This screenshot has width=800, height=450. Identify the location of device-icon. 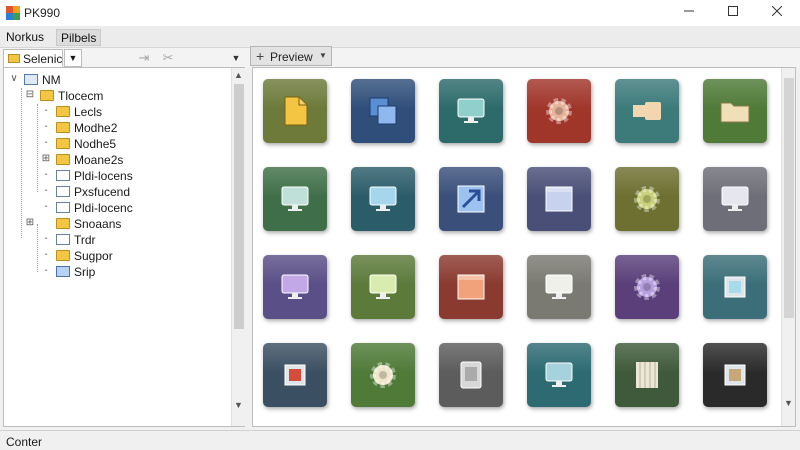
(471, 375).